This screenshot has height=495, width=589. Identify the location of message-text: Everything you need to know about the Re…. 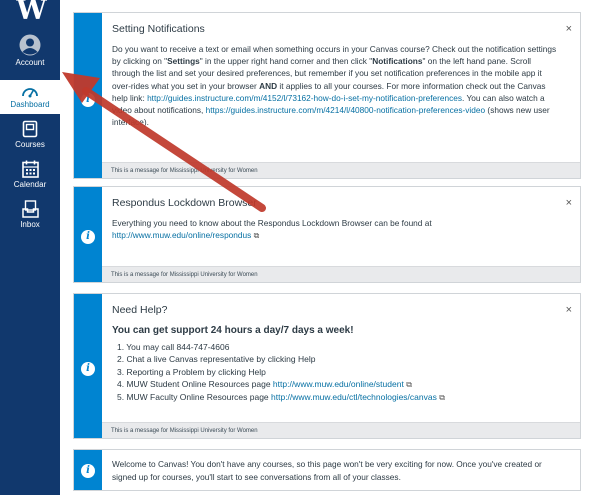
(272, 223).